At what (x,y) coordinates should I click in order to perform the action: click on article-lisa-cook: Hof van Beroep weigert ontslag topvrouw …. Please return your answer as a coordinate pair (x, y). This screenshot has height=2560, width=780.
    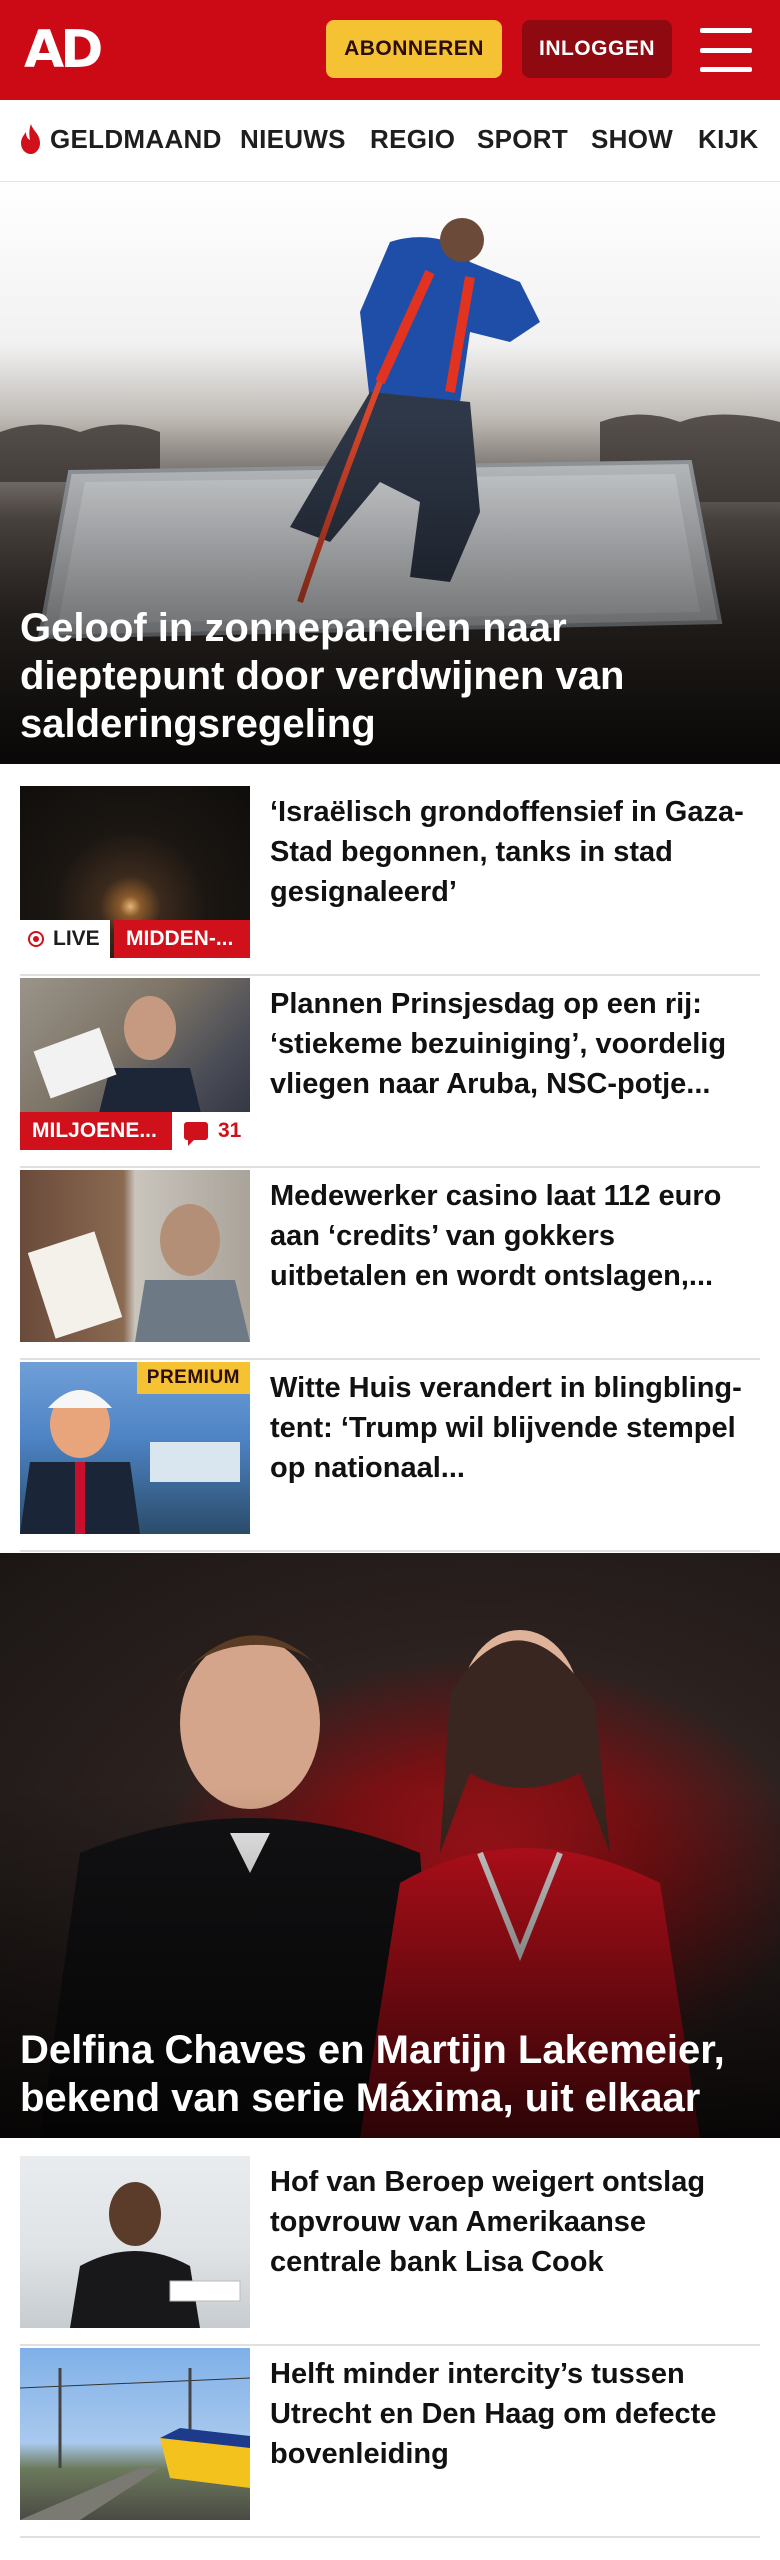
    Looking at the image, I should click on (390, 2251).